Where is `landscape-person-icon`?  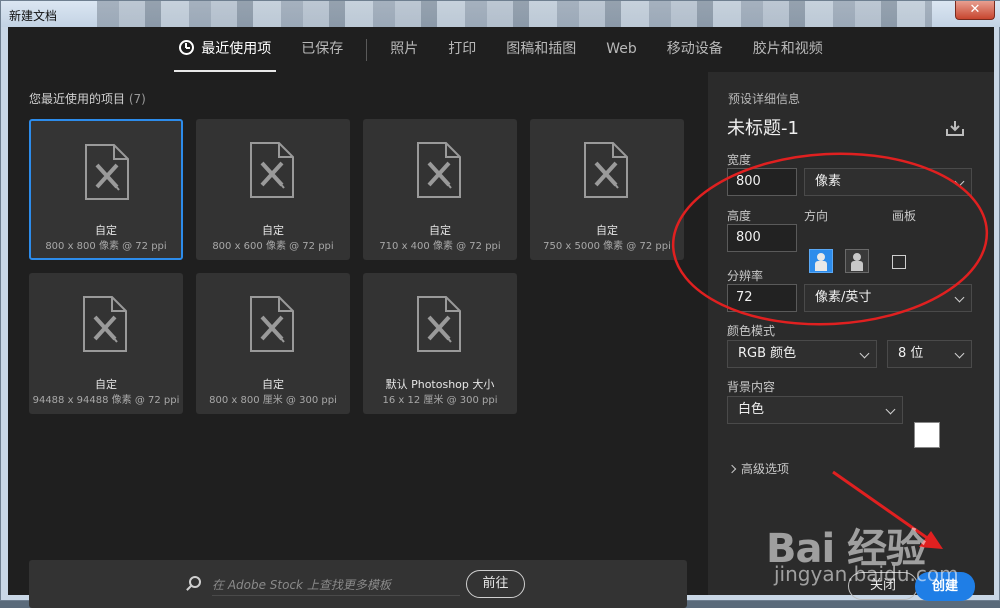 landscape-person-icon is located at coordinates (857, 257).